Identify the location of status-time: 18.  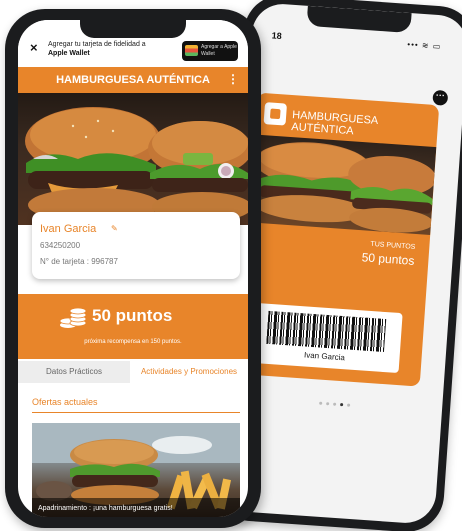
(277, 36).